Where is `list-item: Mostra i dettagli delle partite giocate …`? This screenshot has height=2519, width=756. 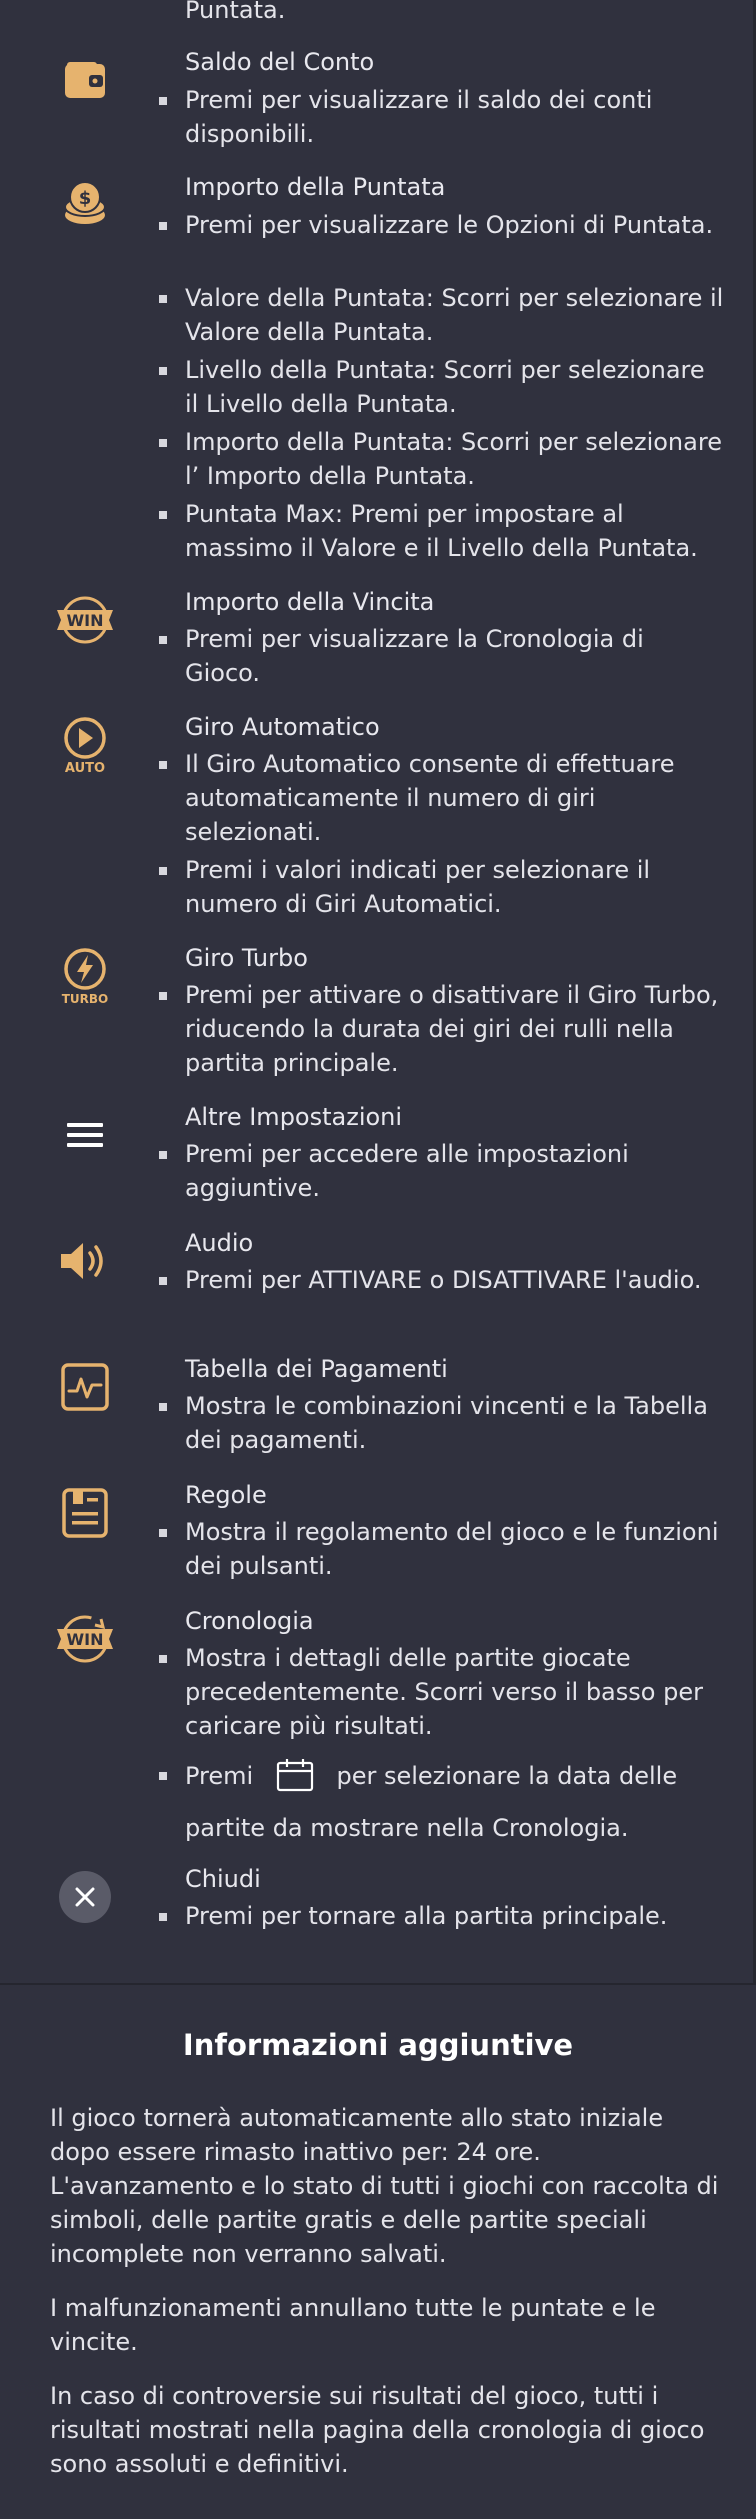
list-item: Mostra i dettagli delle partite giocate … is located at coordinates (442, 1692).